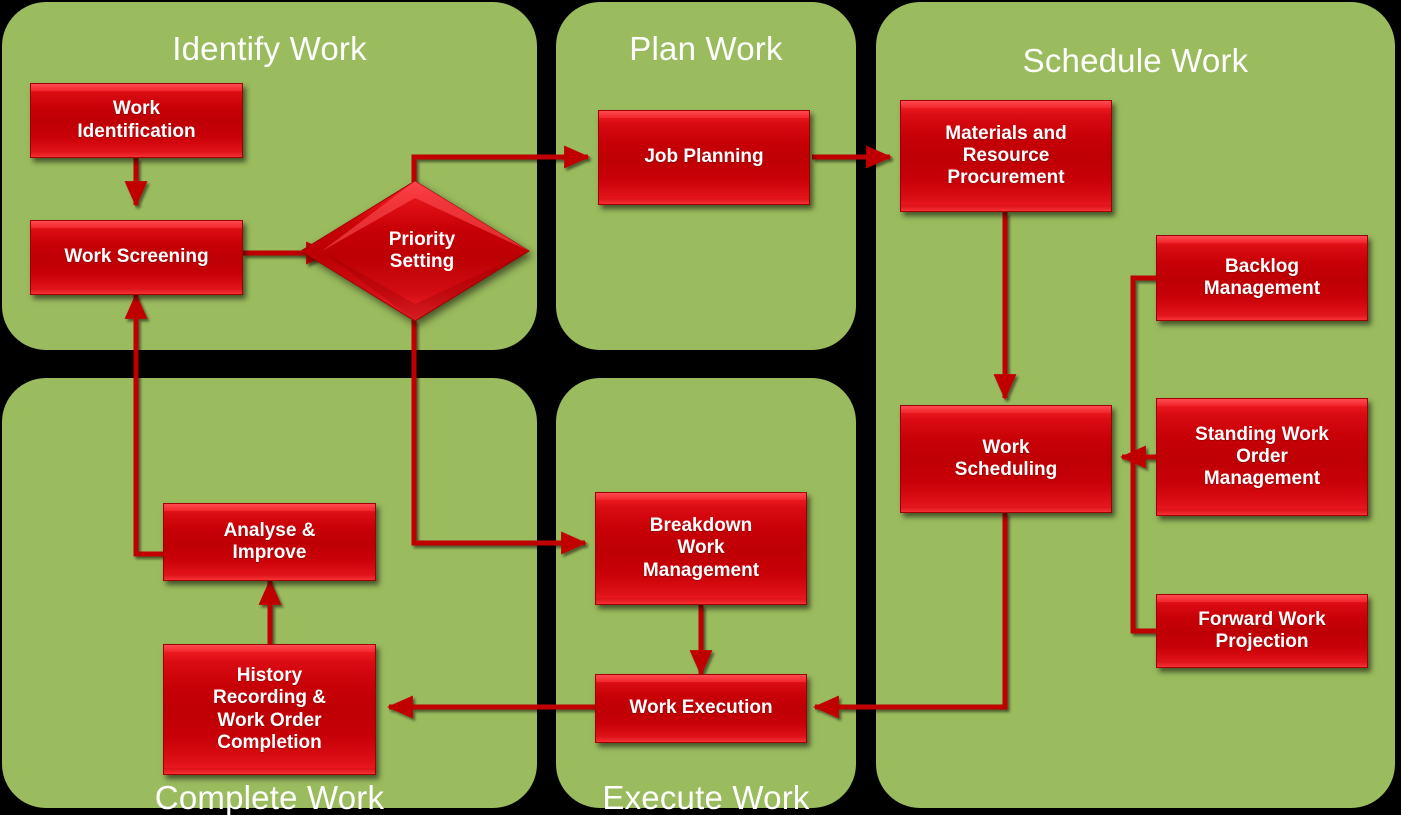  I want to click on node-forward-work-projection: Forward Work Projection, so click(1262, 631).